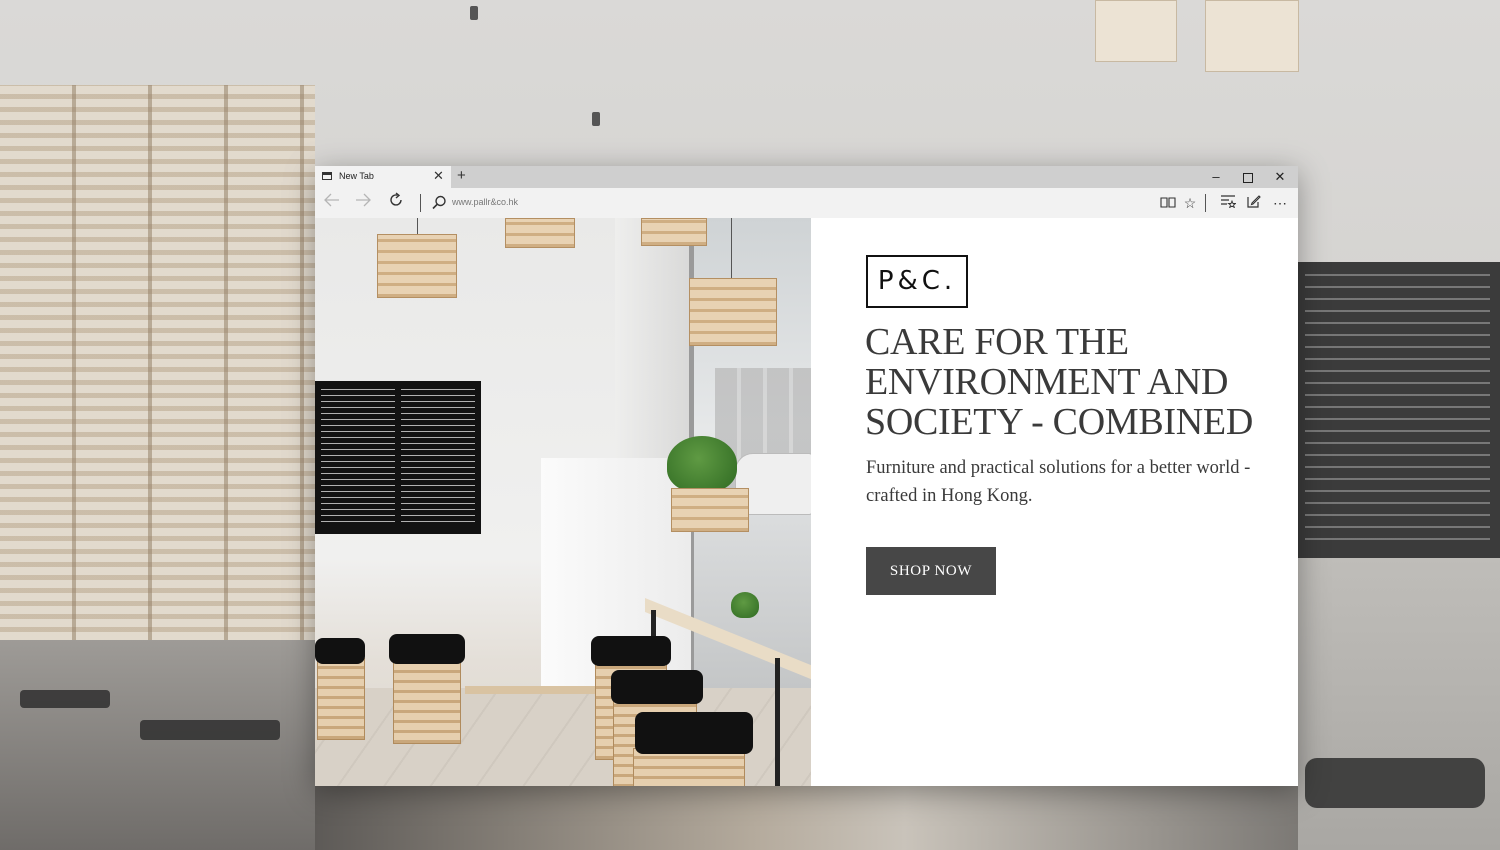  Describe the element at coordinates (1228, 203) in the screenshot. I see `favorites-hub-icon` at that location.